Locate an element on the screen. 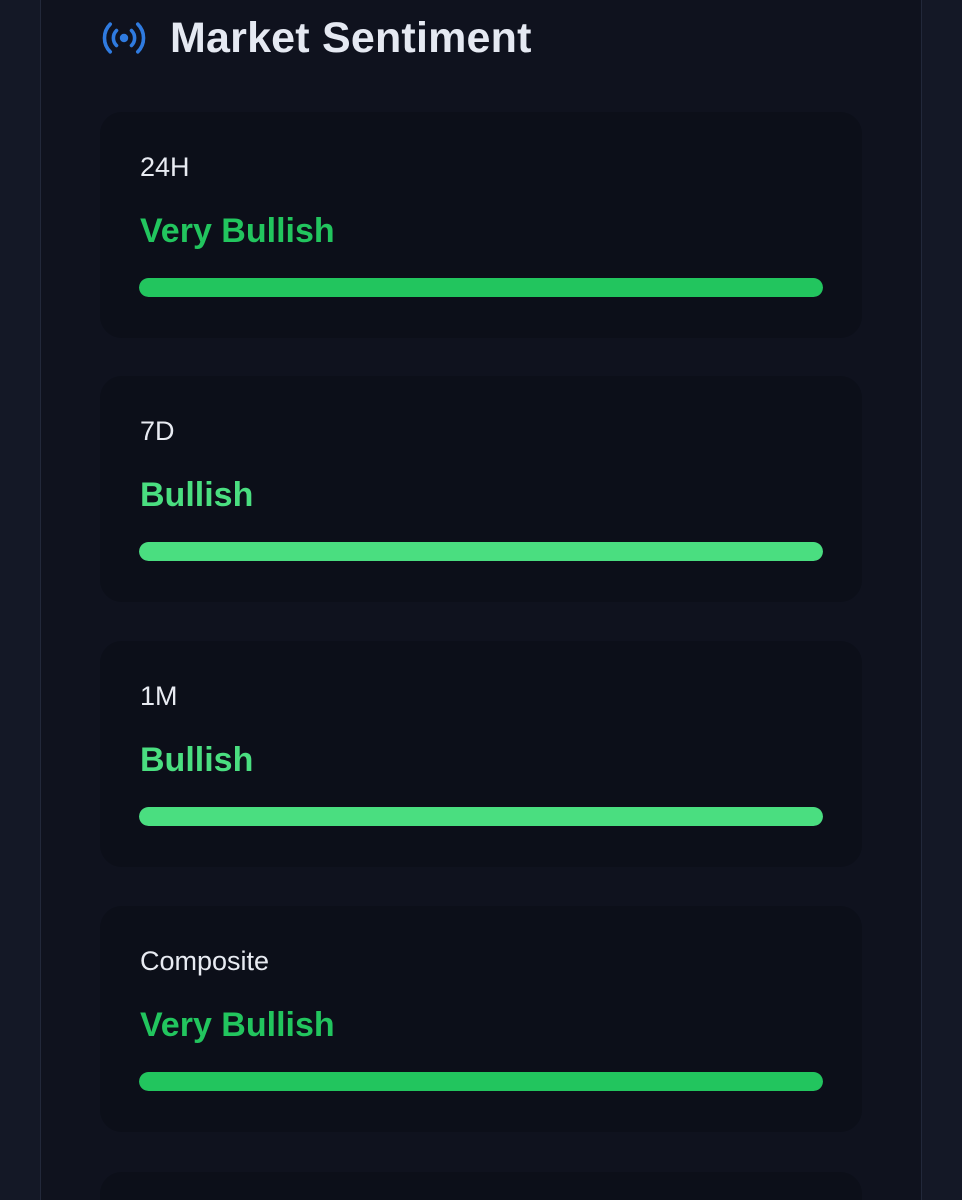 This screenshot has height=1200, width=962. page-title: Market Sentiment is located at coordinates (351, 37).